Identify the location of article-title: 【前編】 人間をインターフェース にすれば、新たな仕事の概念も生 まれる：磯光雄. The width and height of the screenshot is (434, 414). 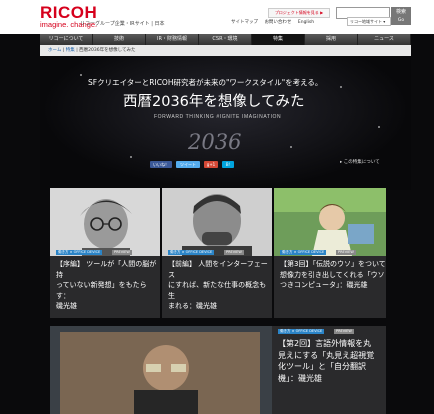
(220, 285).